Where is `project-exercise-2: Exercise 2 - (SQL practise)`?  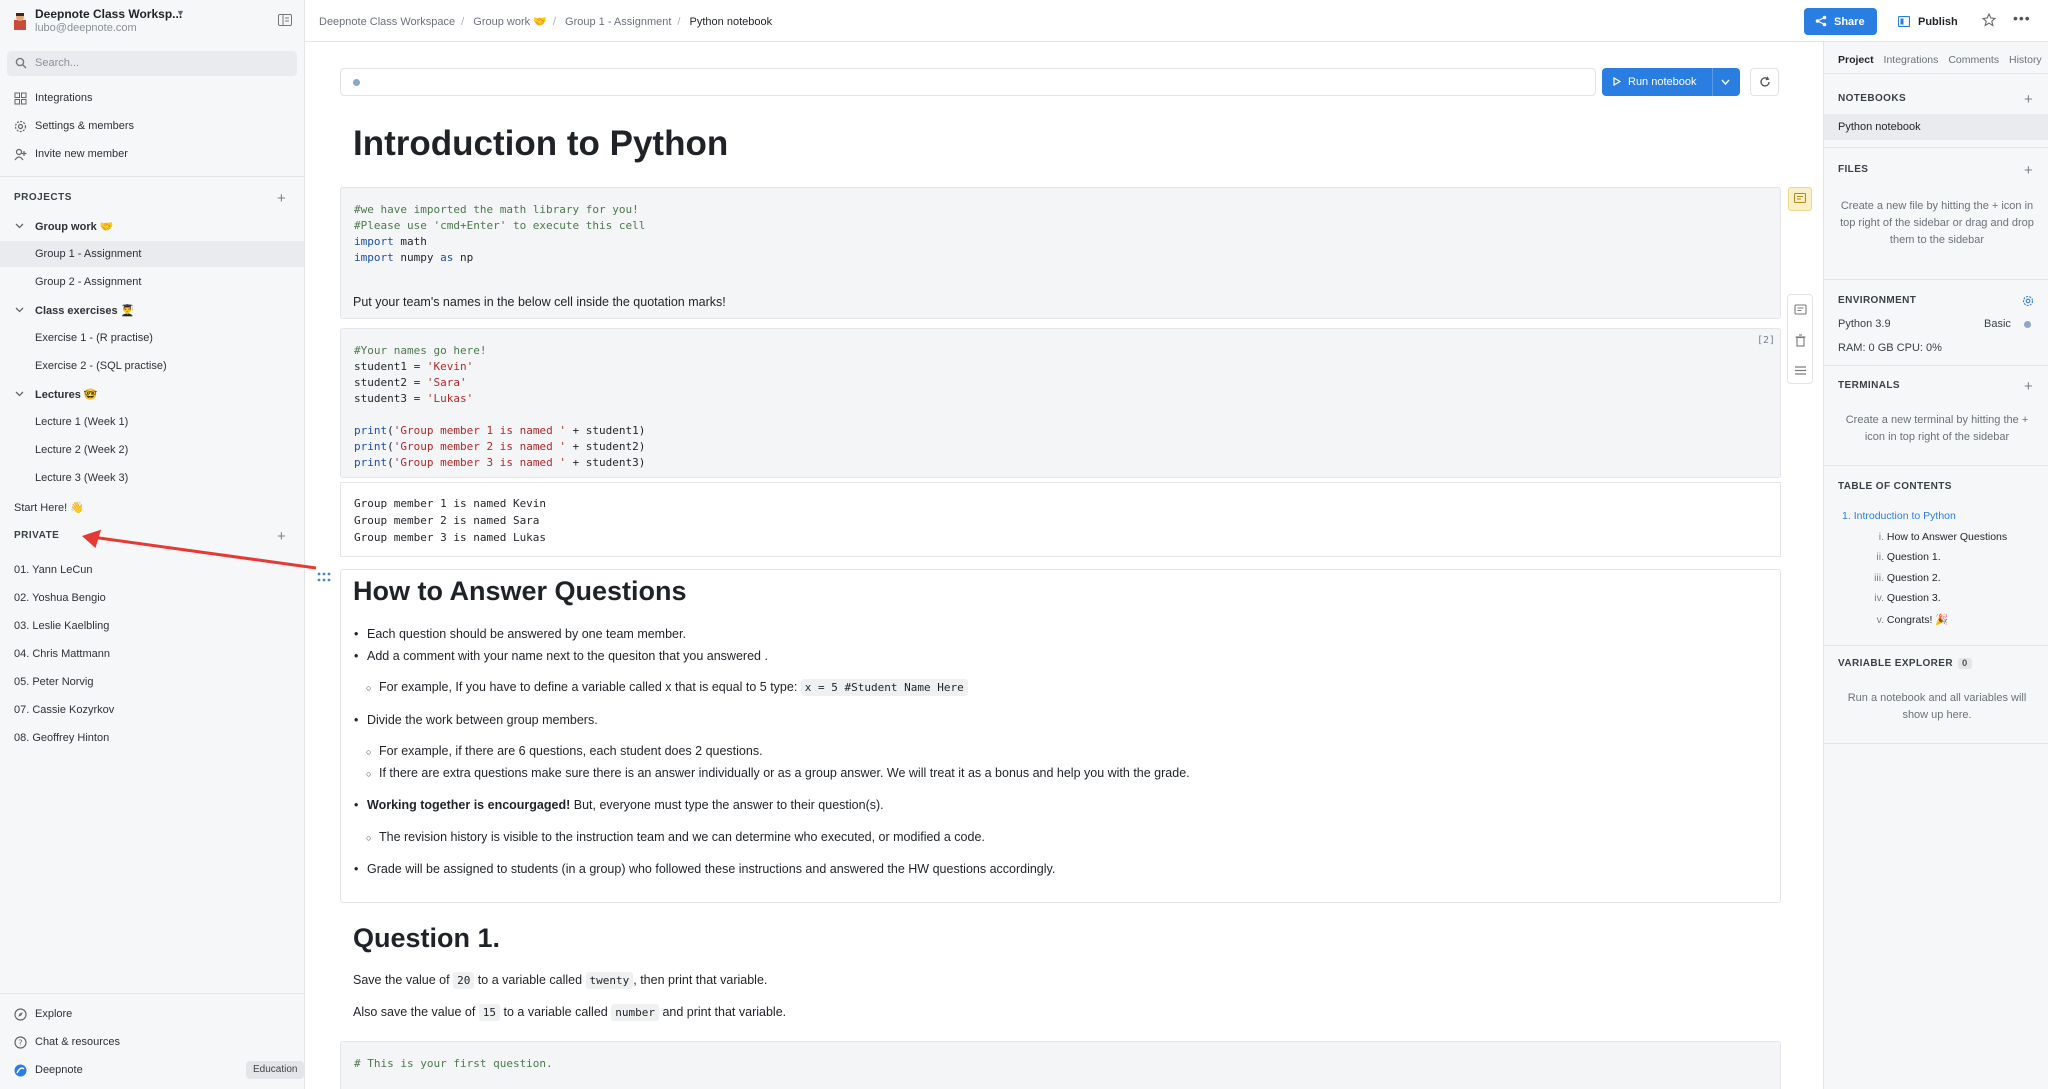
project-exercise-2: Exercise 2 - (SQL practise) is located at coordinates (152, 366).